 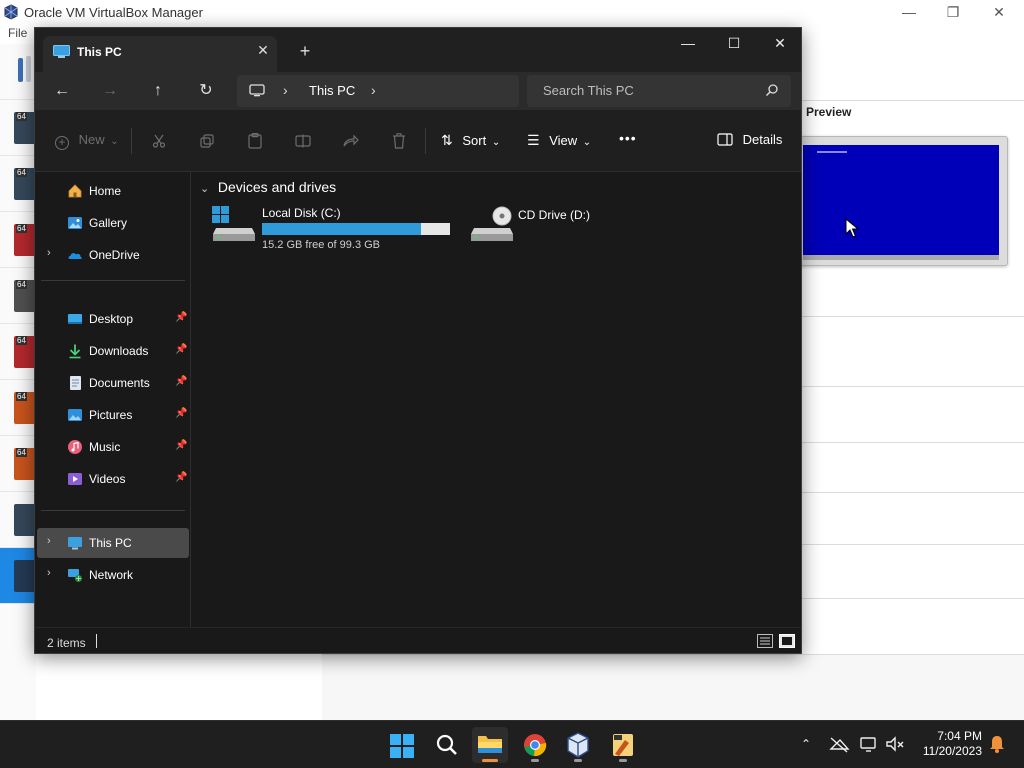 I want to click on sidebar-item-label: This PC, so click(x=110, y=543).